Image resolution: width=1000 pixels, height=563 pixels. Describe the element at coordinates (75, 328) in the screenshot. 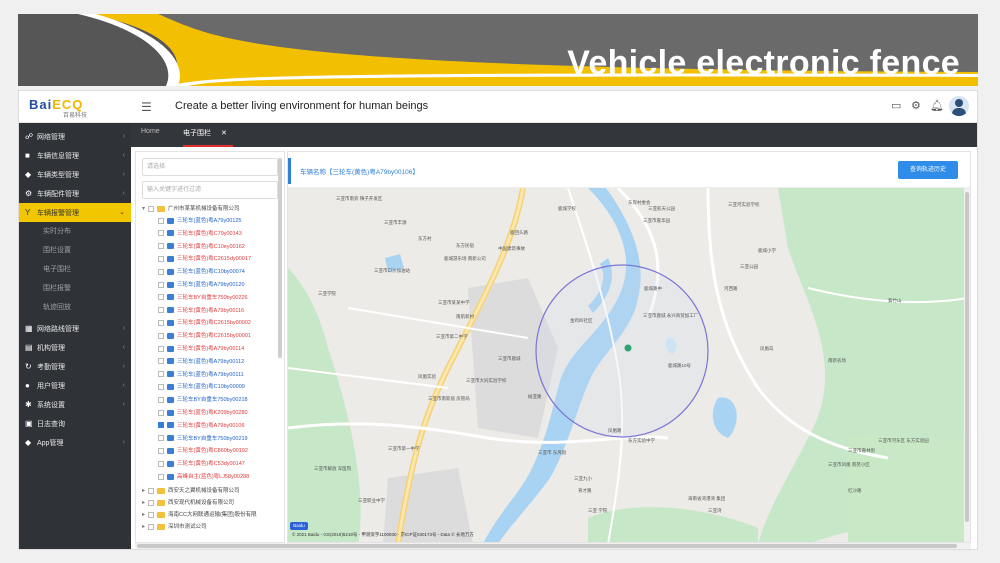

I see `sidebar-item-route: ▦ 网络路线管理 ‹` at that location.